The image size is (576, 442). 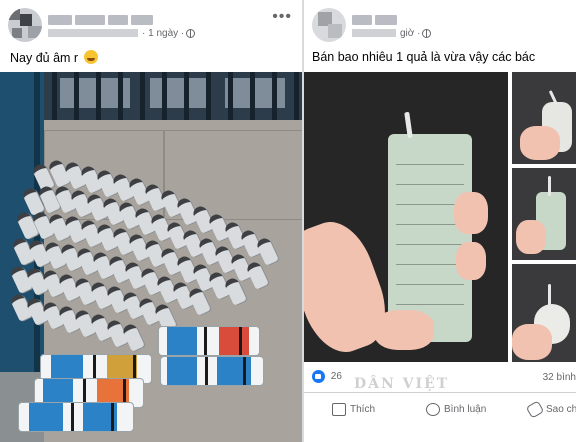 I want to click on post-caption: Nay đủ âm r, so click(x=54, y=57).